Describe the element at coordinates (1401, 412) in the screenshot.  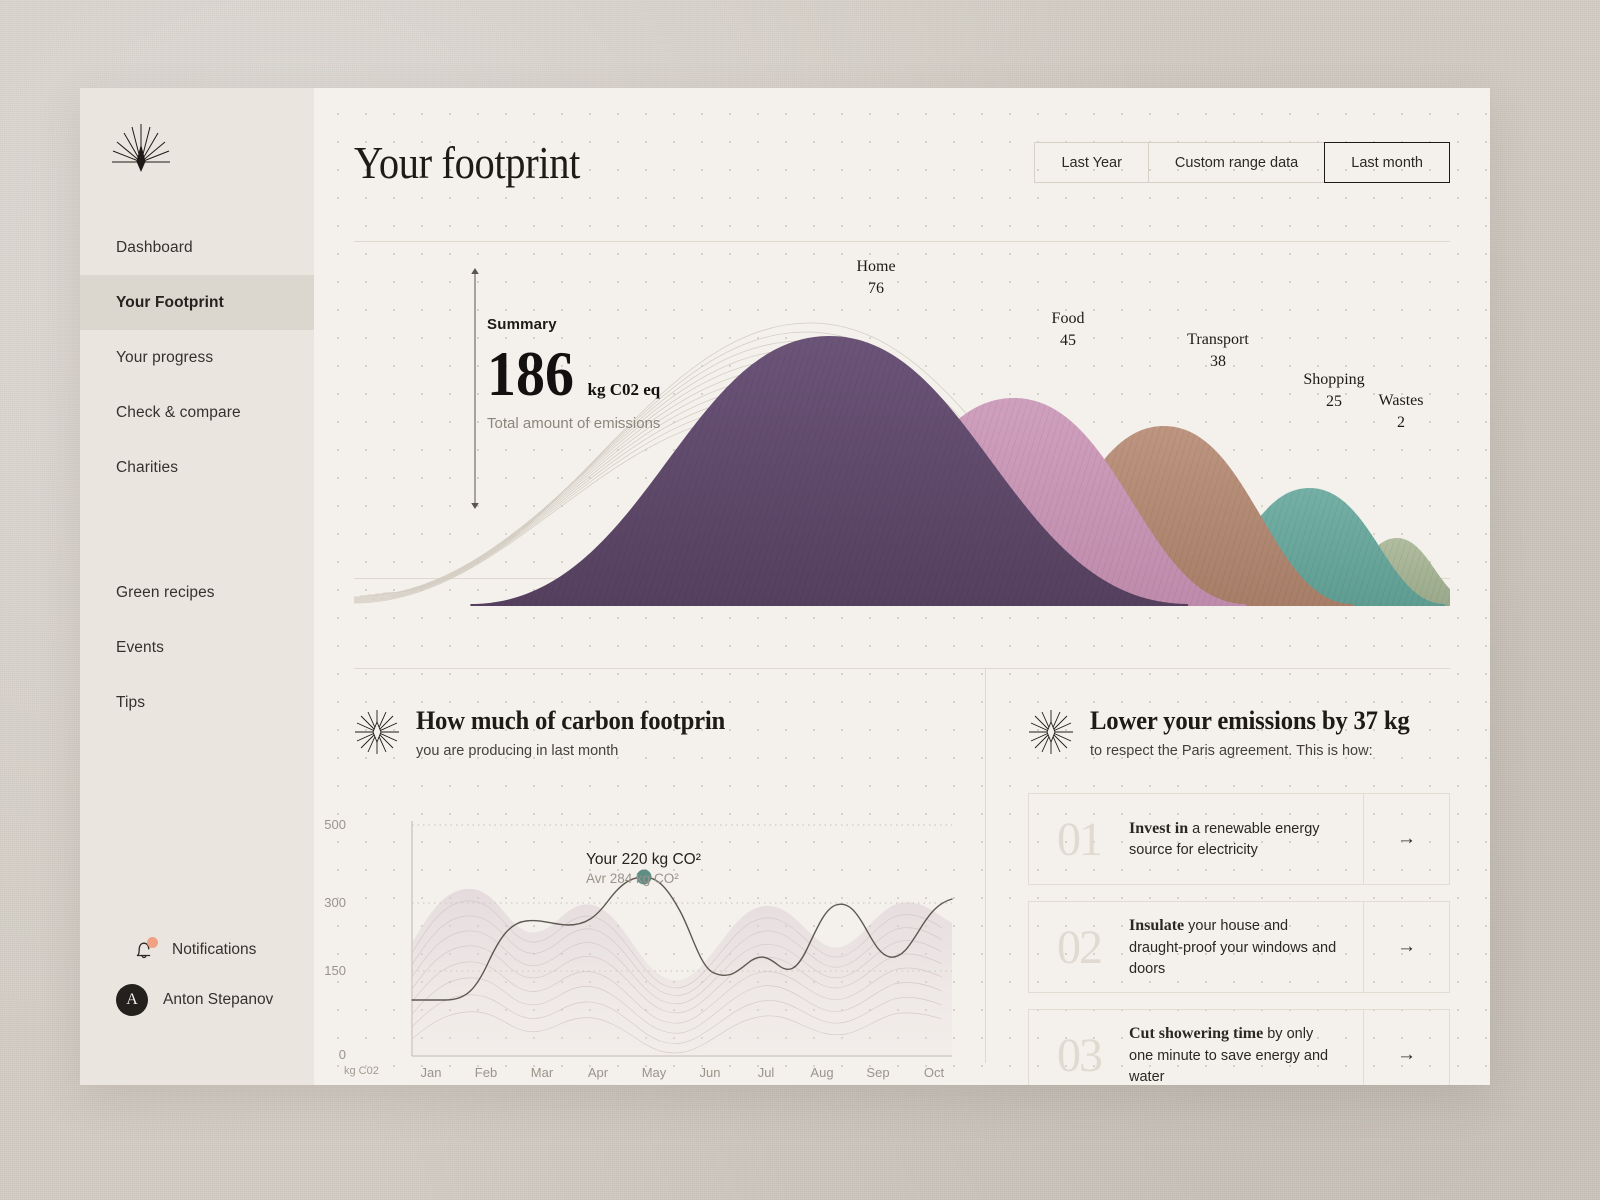
I see `hill-label-wastes: Wastes 2` at that location.